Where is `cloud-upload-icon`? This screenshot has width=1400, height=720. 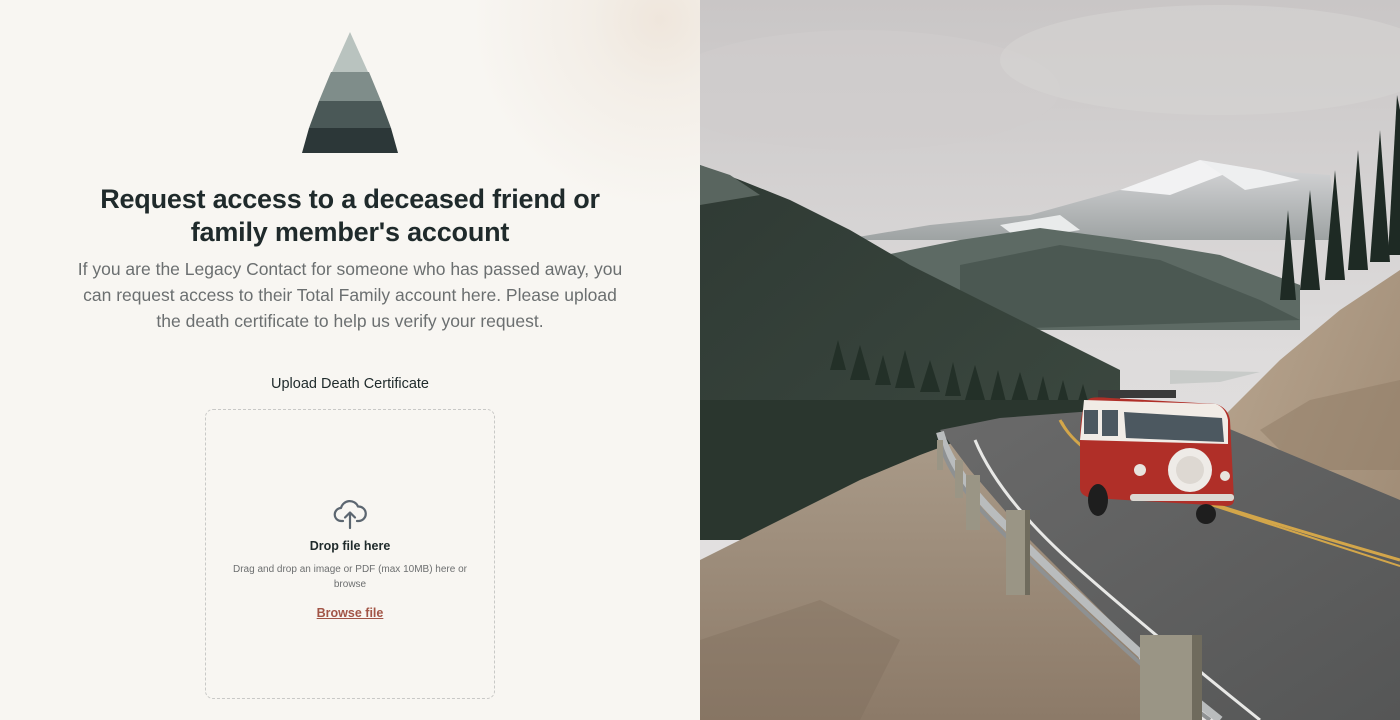 cloud-upload-icon is located at coordinates (350, 514).